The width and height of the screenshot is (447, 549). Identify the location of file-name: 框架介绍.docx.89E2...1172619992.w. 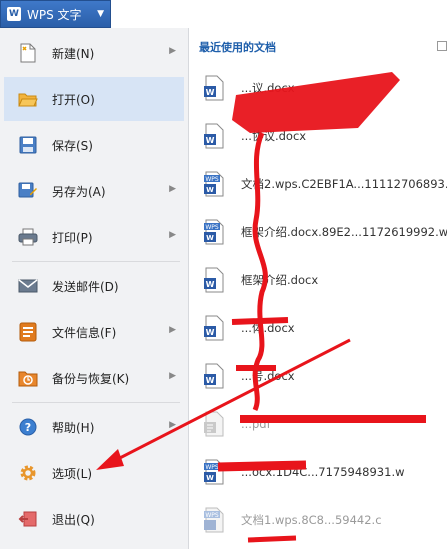
(344, 232).